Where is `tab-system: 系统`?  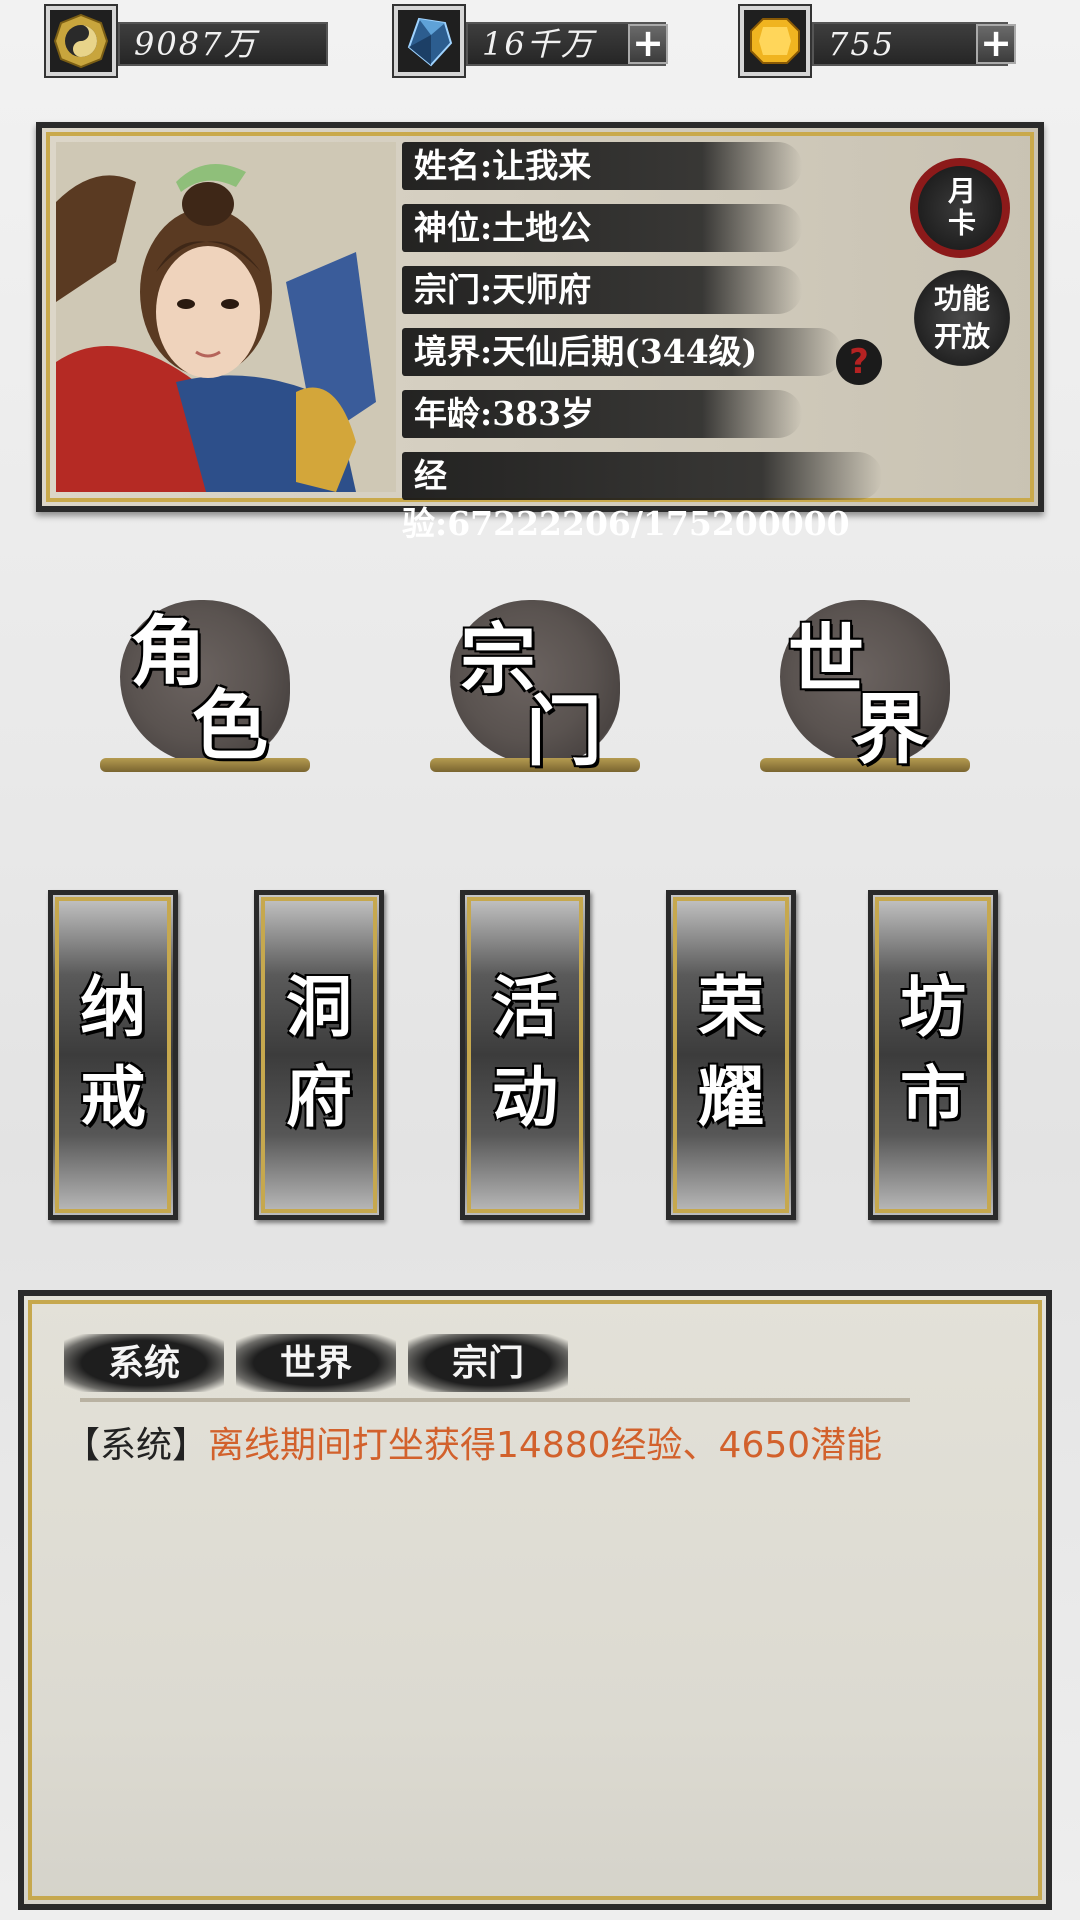 tab-system: 系统 is located at coordinates (144, 1363).